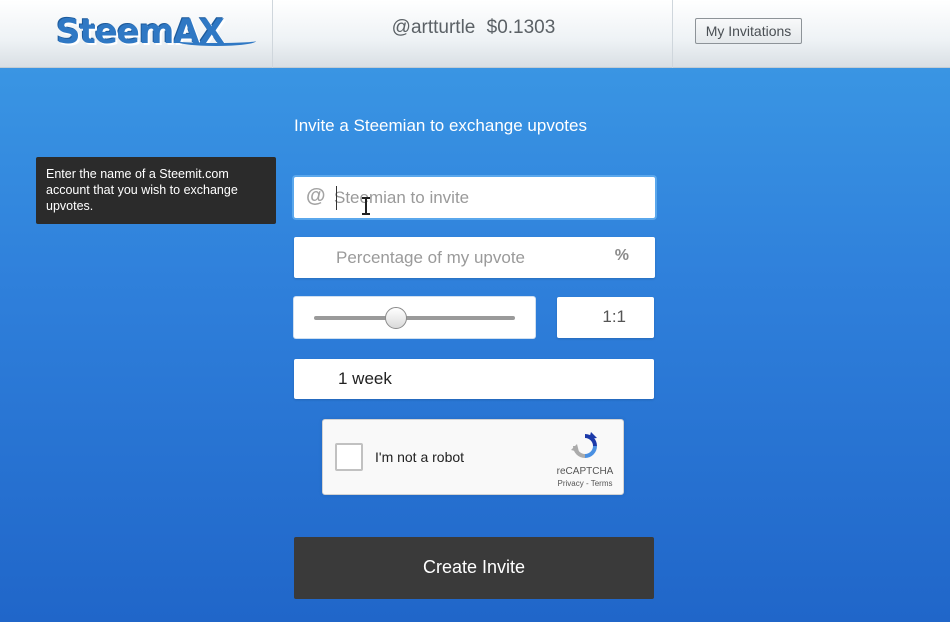 This screenshot has width=950, height=622. What do you see at coordinates (365, 378) in the screenshot?
I see `duration-value: 1 week` at bounding box center [365, 378].